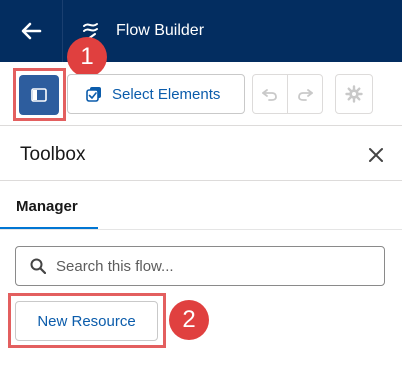  I want to click on search-icon, so click(38, 266).